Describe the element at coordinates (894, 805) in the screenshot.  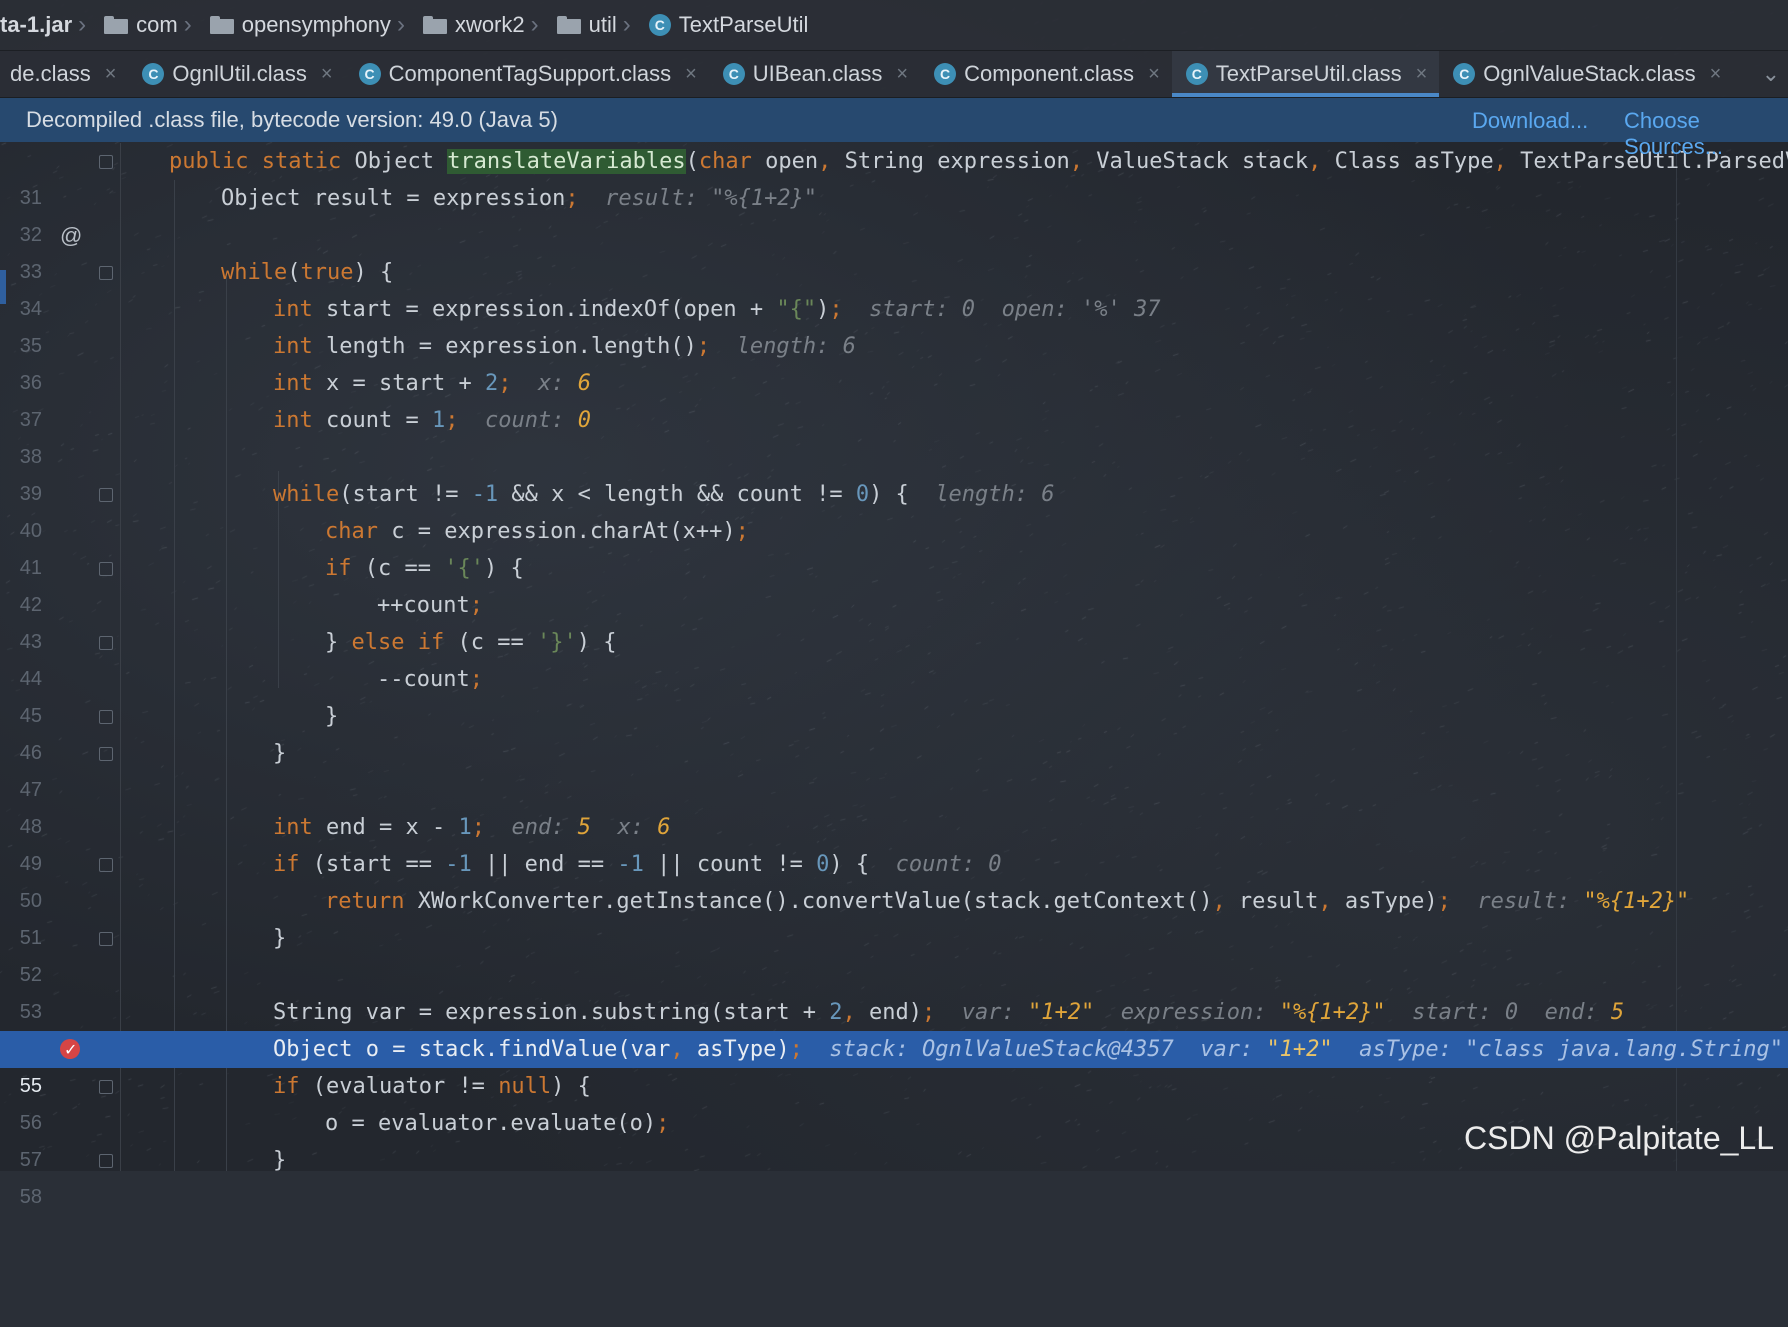
I see `code-line-48: 48` at that location.